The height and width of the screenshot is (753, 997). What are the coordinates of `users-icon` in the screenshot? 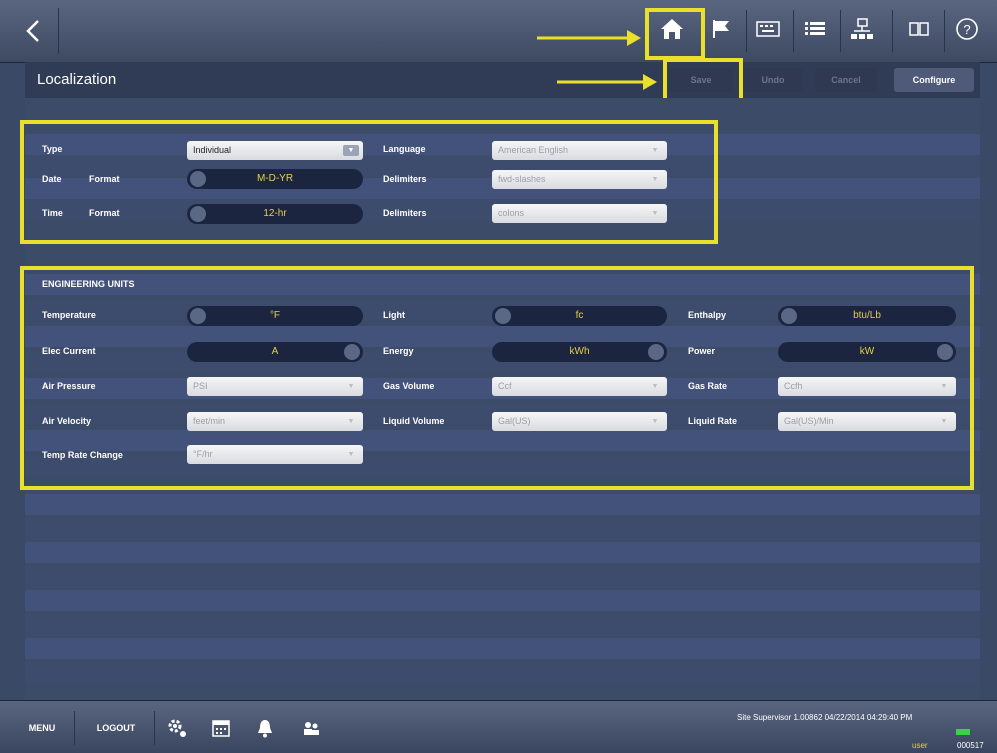 It's located at (311, 728).